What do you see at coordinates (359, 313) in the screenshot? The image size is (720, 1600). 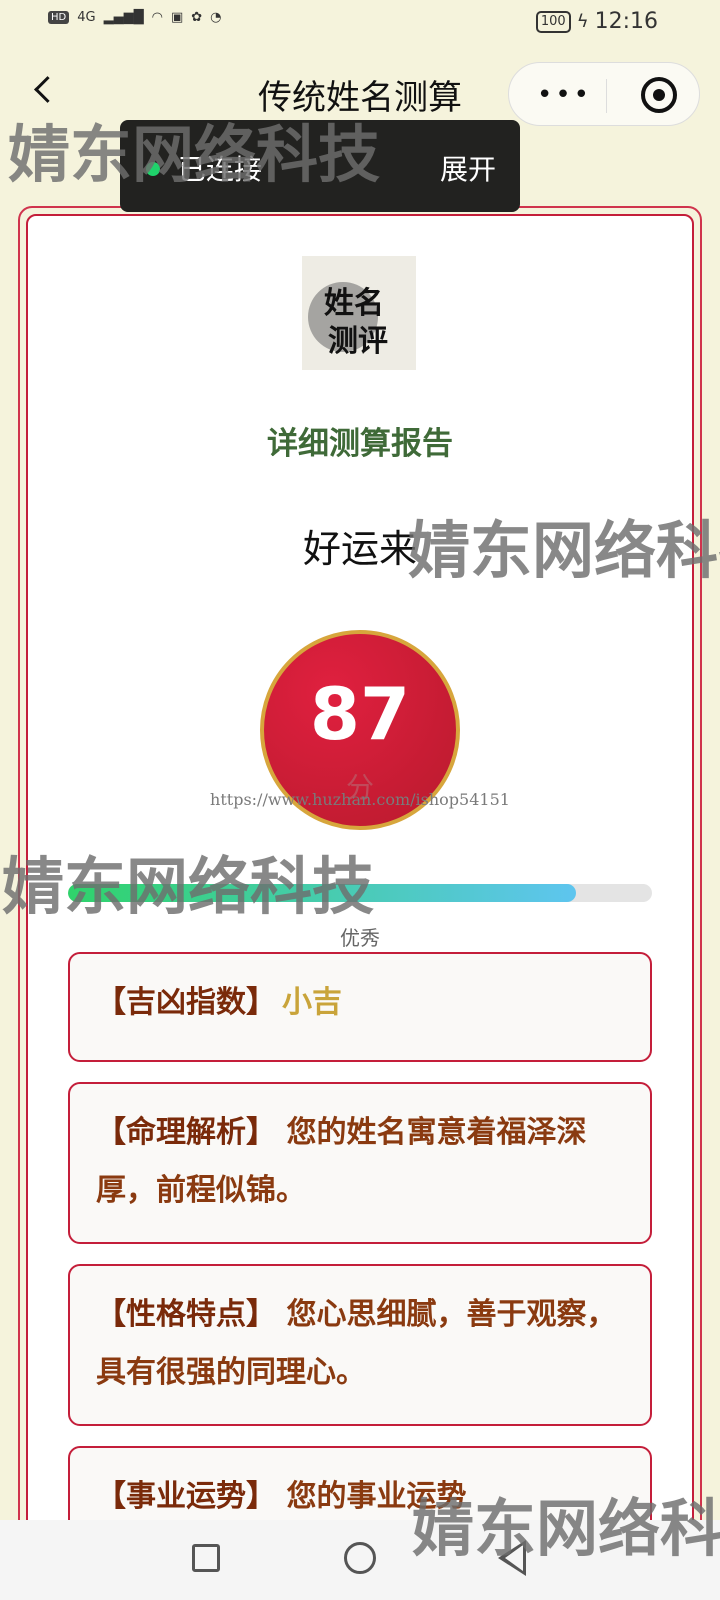 I see `name-evaluation-logo: 姓名 测评` at bounding box center [359, 313].